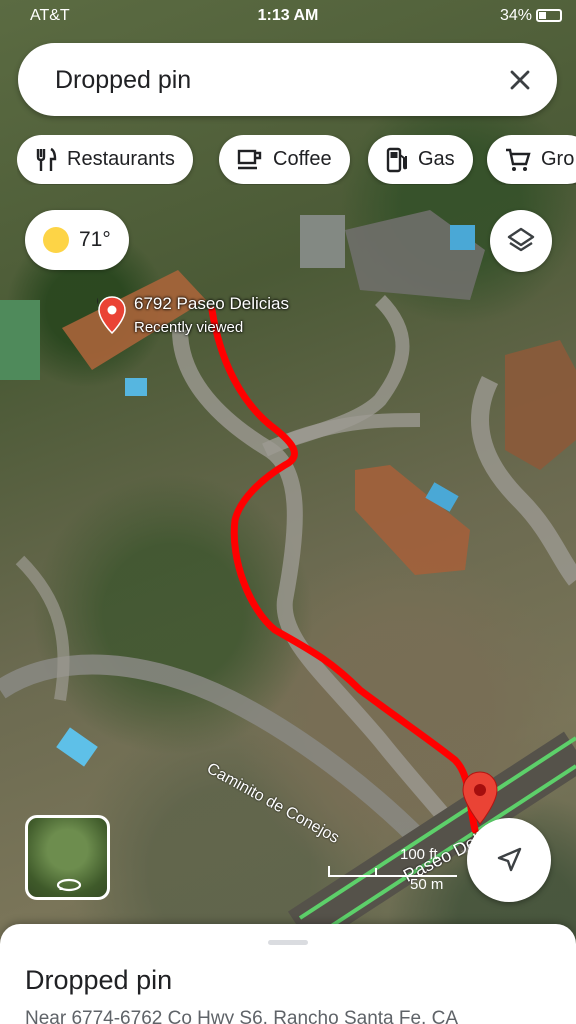 This screenshot has height=1024, width=576. What do you see at coordinates (427, 884) in the screenshot?
I see `scale-meters: 50 m` at bounding box center [427, 884].